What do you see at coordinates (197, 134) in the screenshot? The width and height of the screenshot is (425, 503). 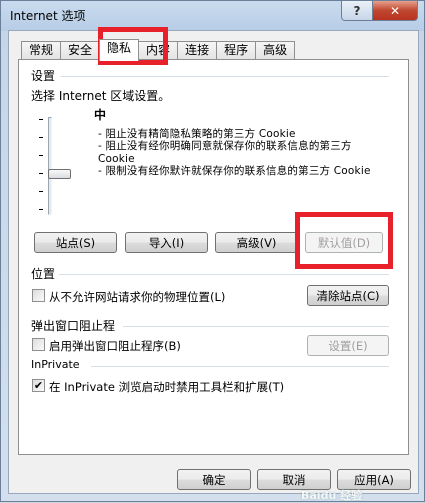 I see `description-line: - 阻止没有精简隐私策略的第三方 Cookie` at bounding box center [197, 134].